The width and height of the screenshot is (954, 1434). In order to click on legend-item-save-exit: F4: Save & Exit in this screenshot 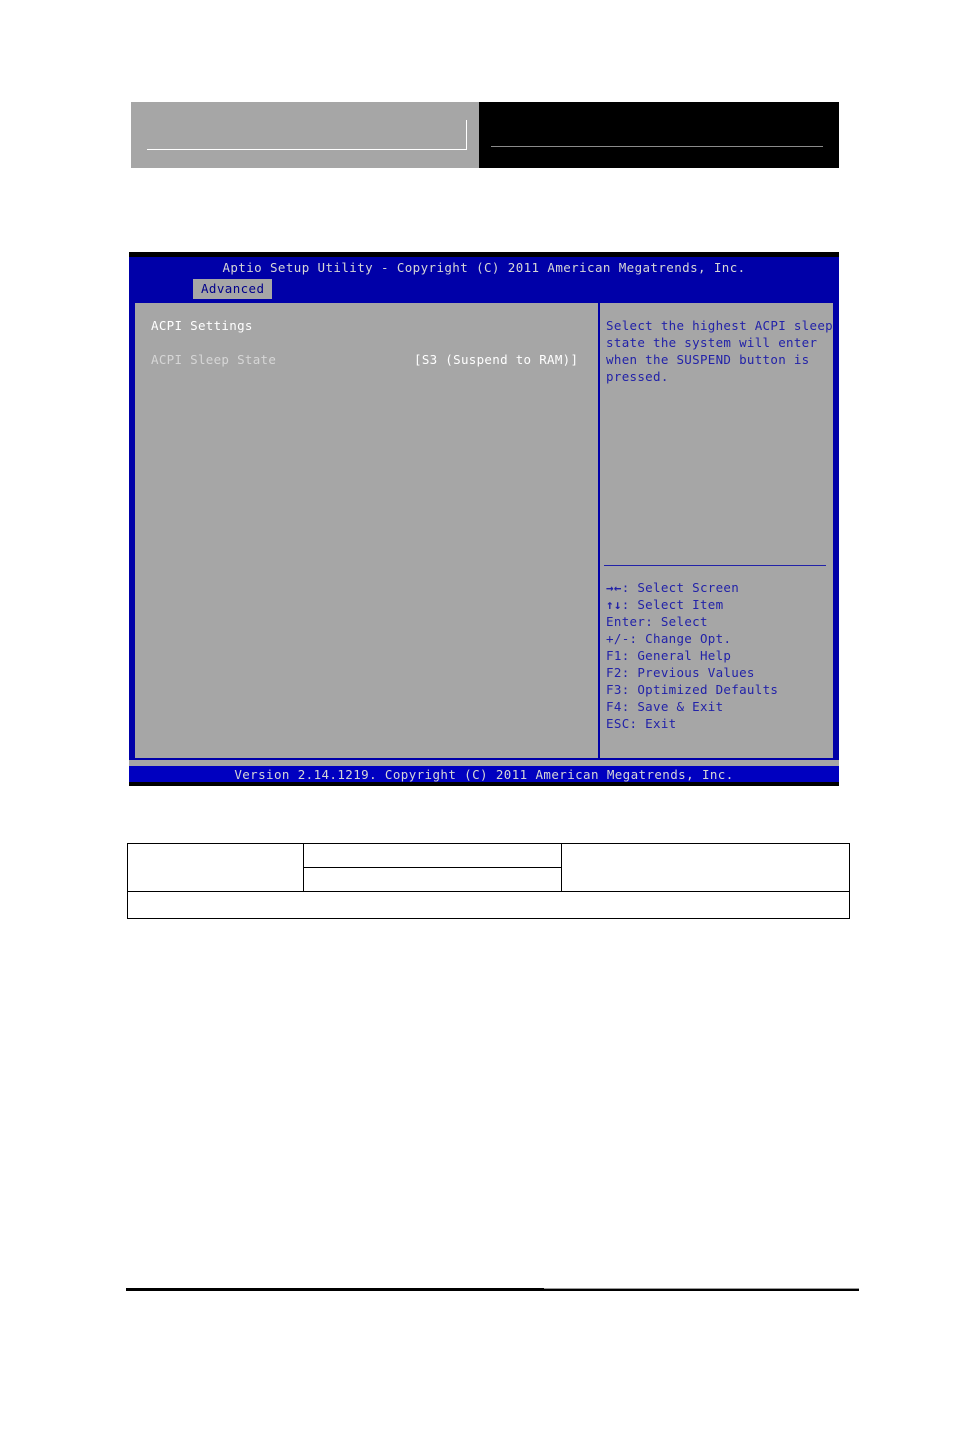, I will do `click(692, 706)`.